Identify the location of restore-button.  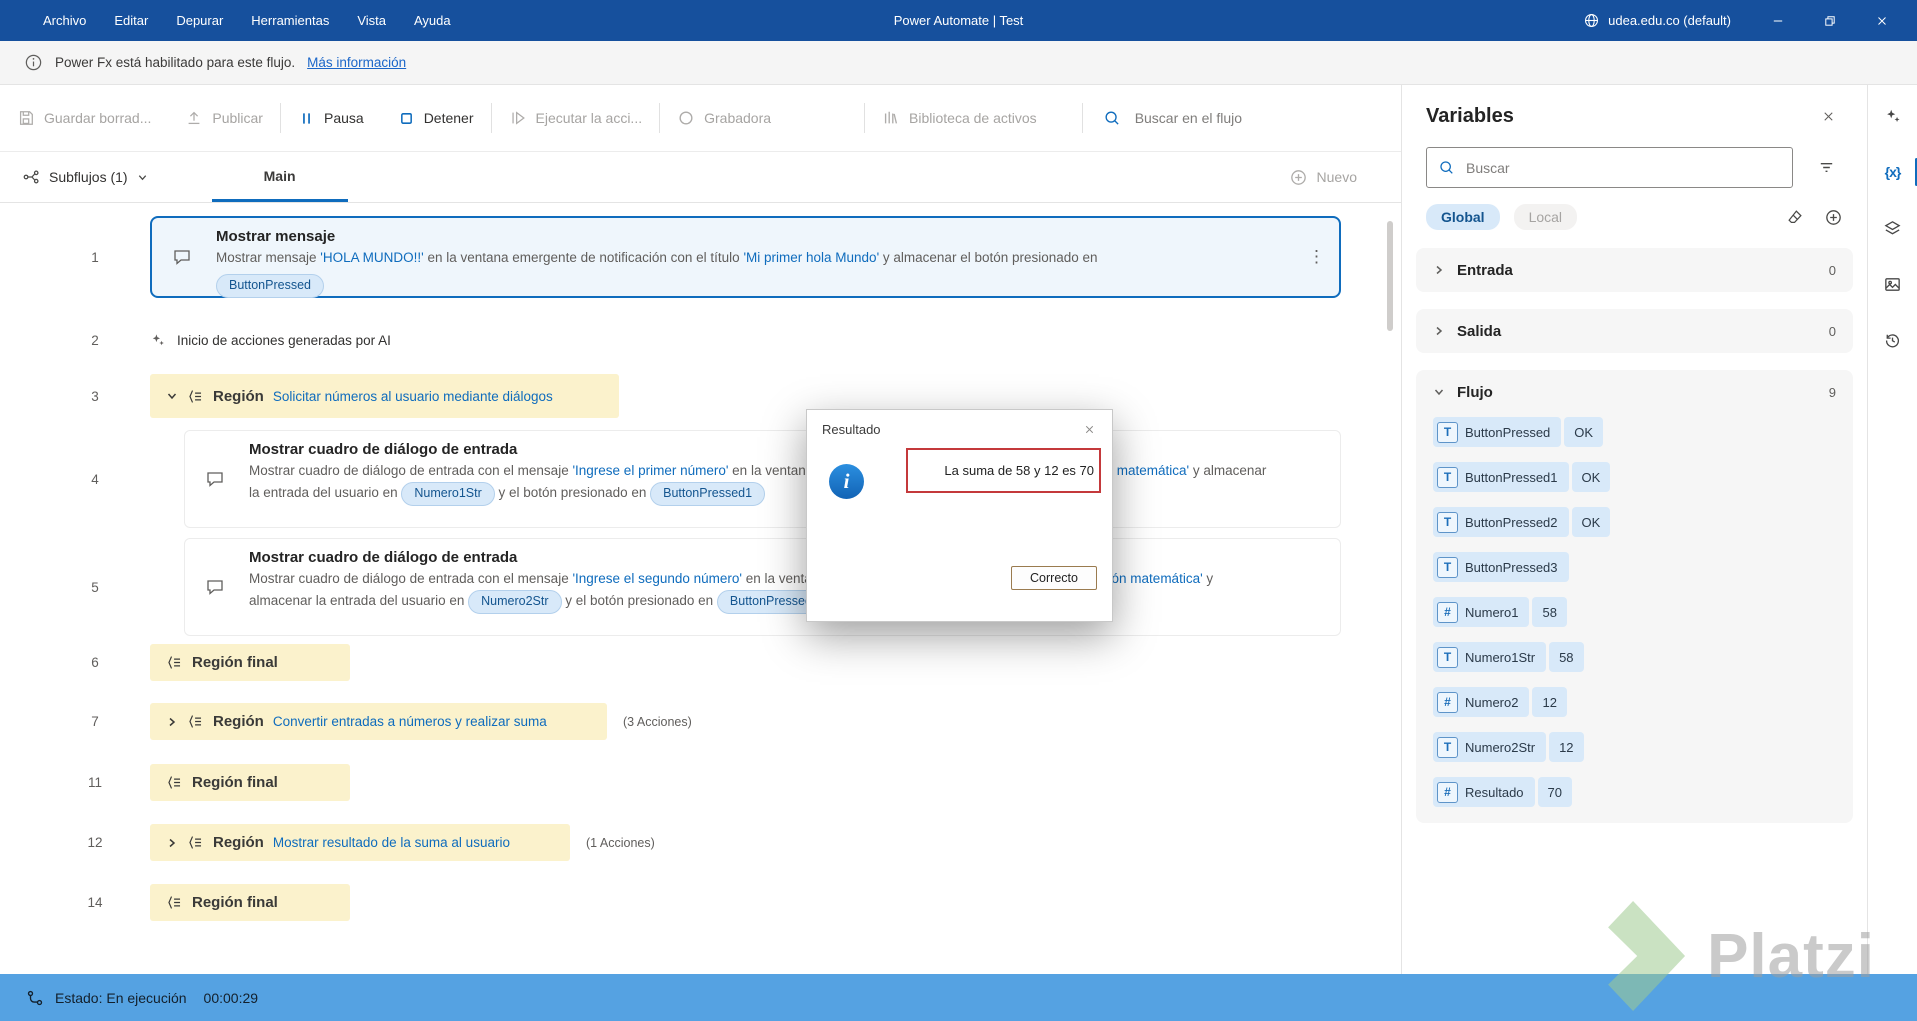
(1830, 20).